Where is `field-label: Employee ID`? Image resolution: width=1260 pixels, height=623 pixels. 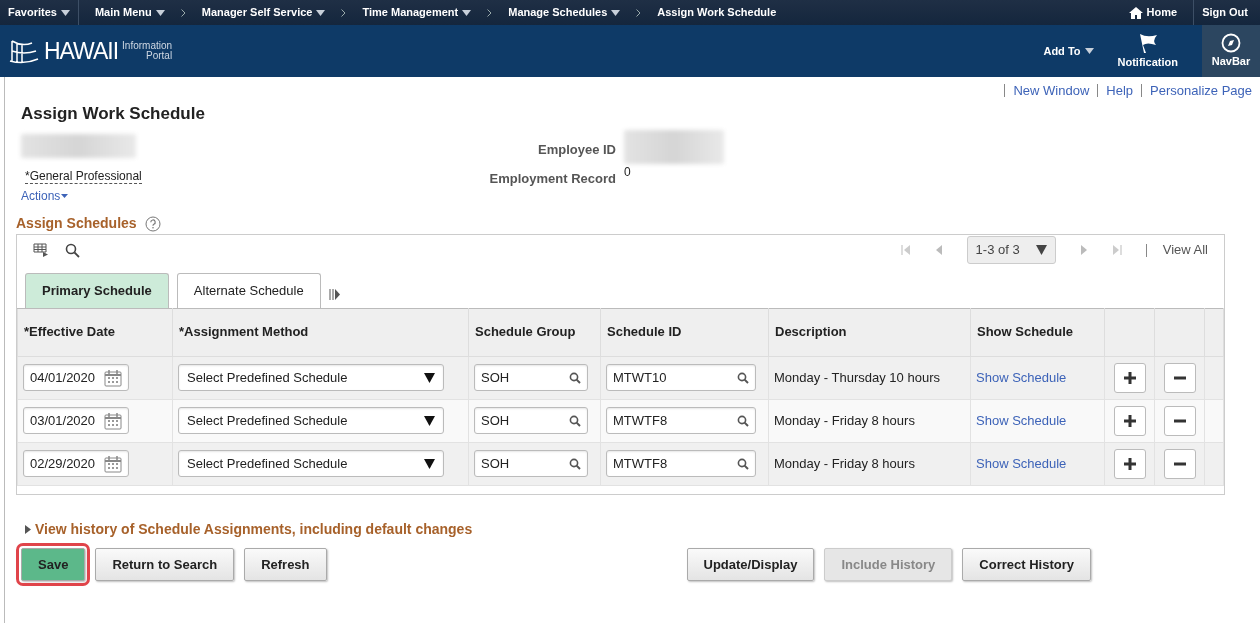
field-label: Employee ID is located at coordinates (576, 150).